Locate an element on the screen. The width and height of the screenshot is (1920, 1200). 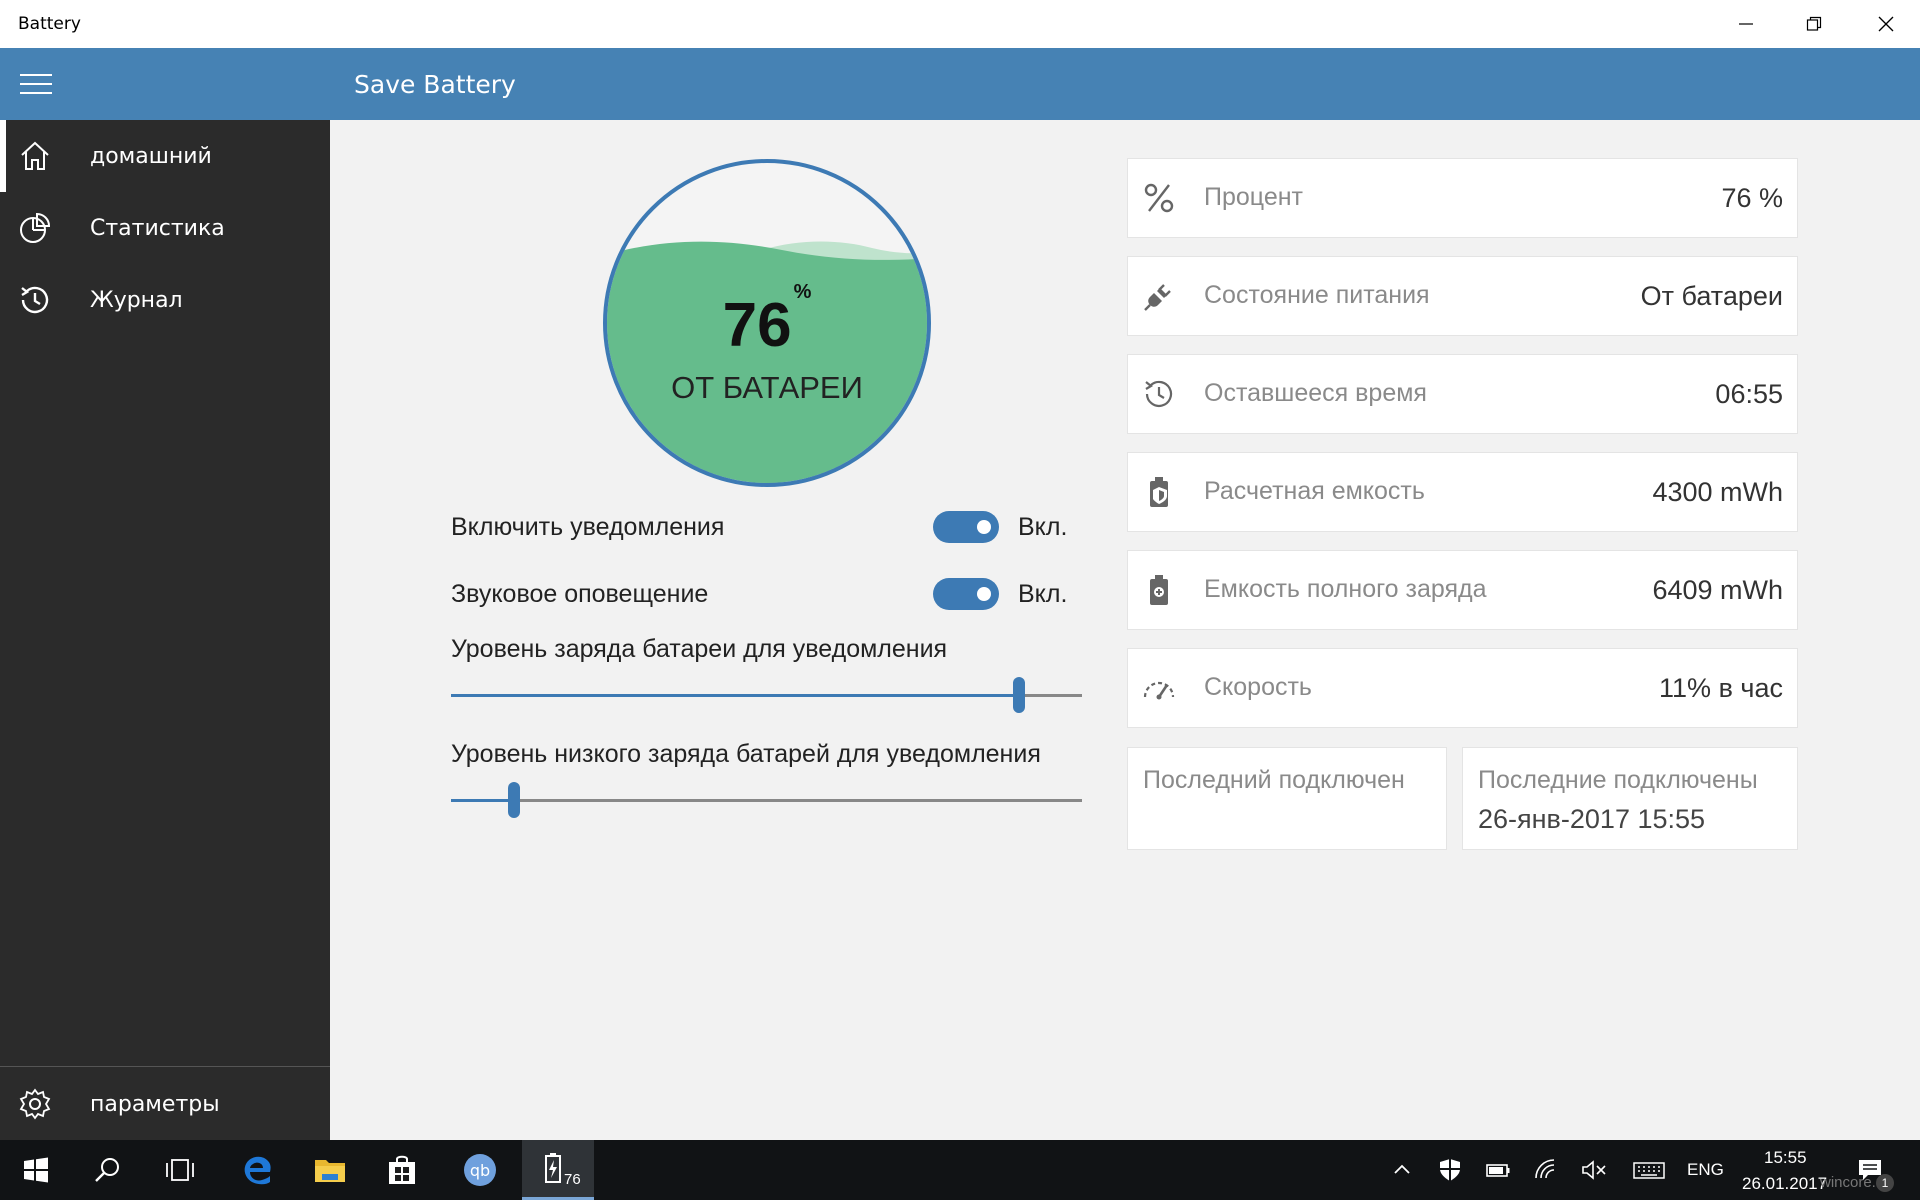
search-button is located at coordinates (108, 1170).